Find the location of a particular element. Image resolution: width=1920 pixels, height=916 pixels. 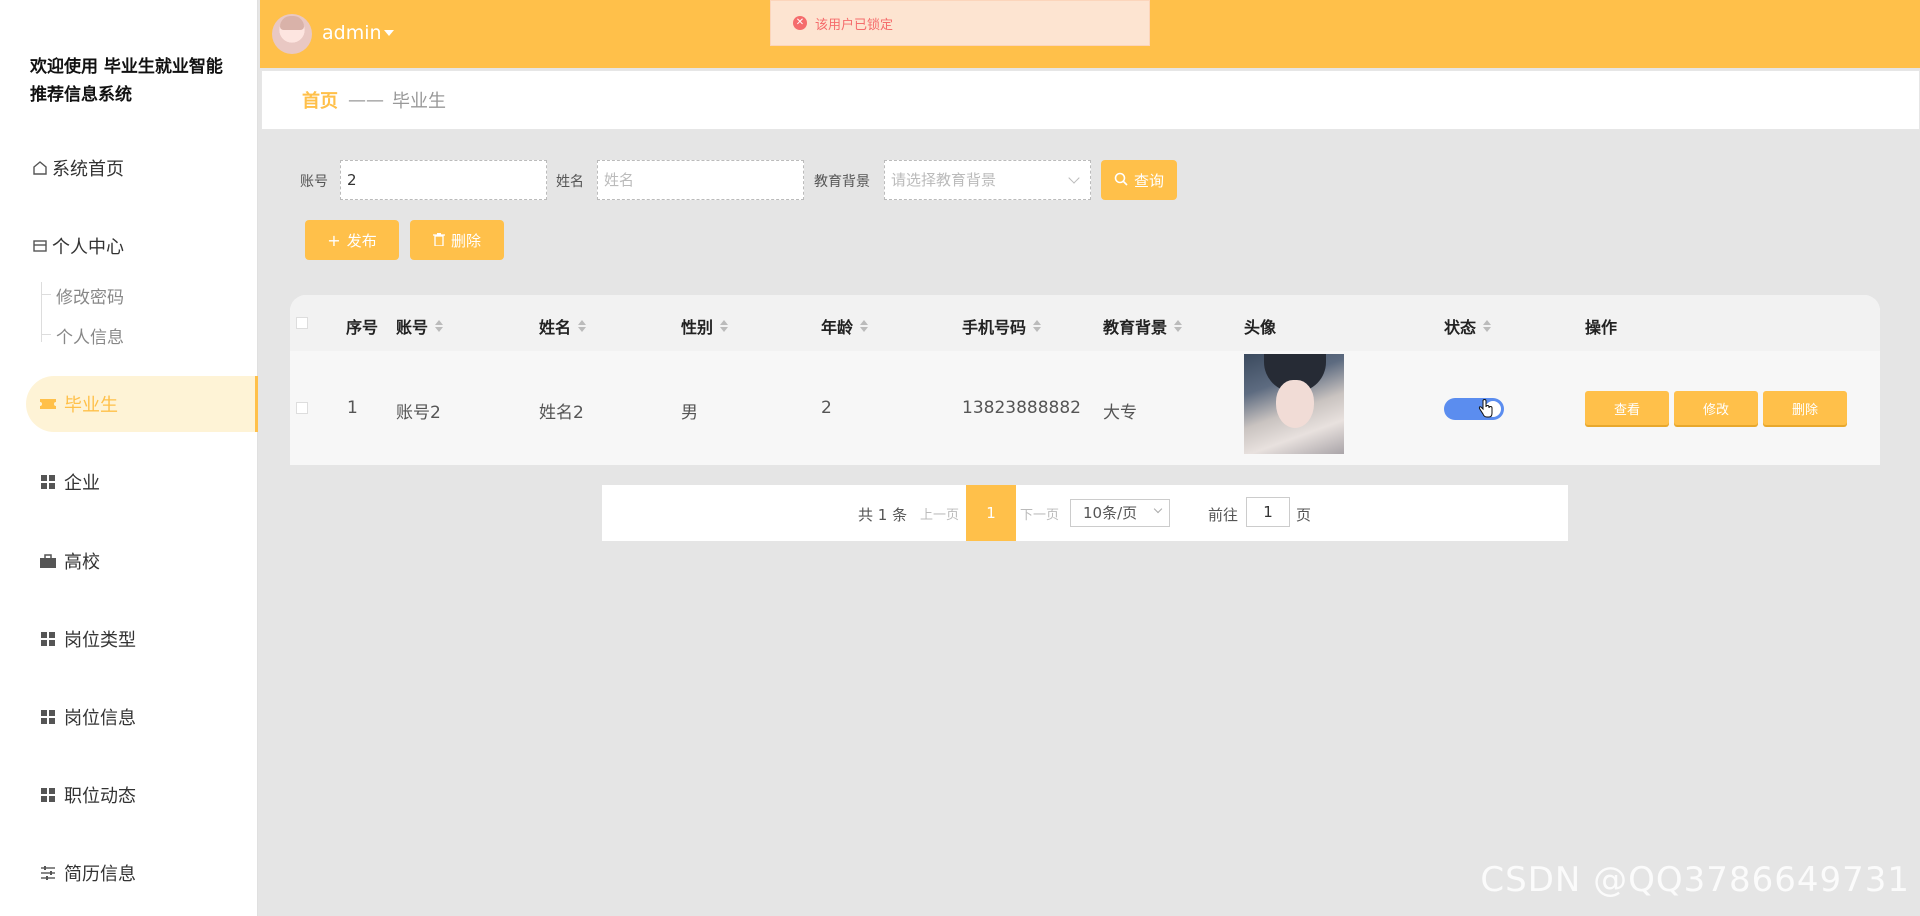

next-page-button: 下一页 is located at coordinates (1039, 513).